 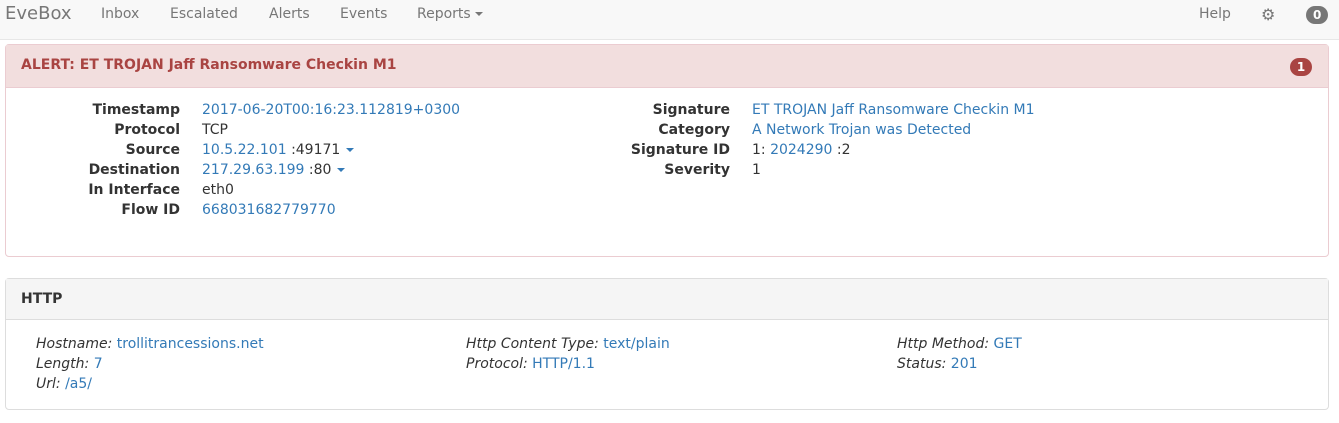 I want to click on severity-value: 1, so click(x=756, y=170).